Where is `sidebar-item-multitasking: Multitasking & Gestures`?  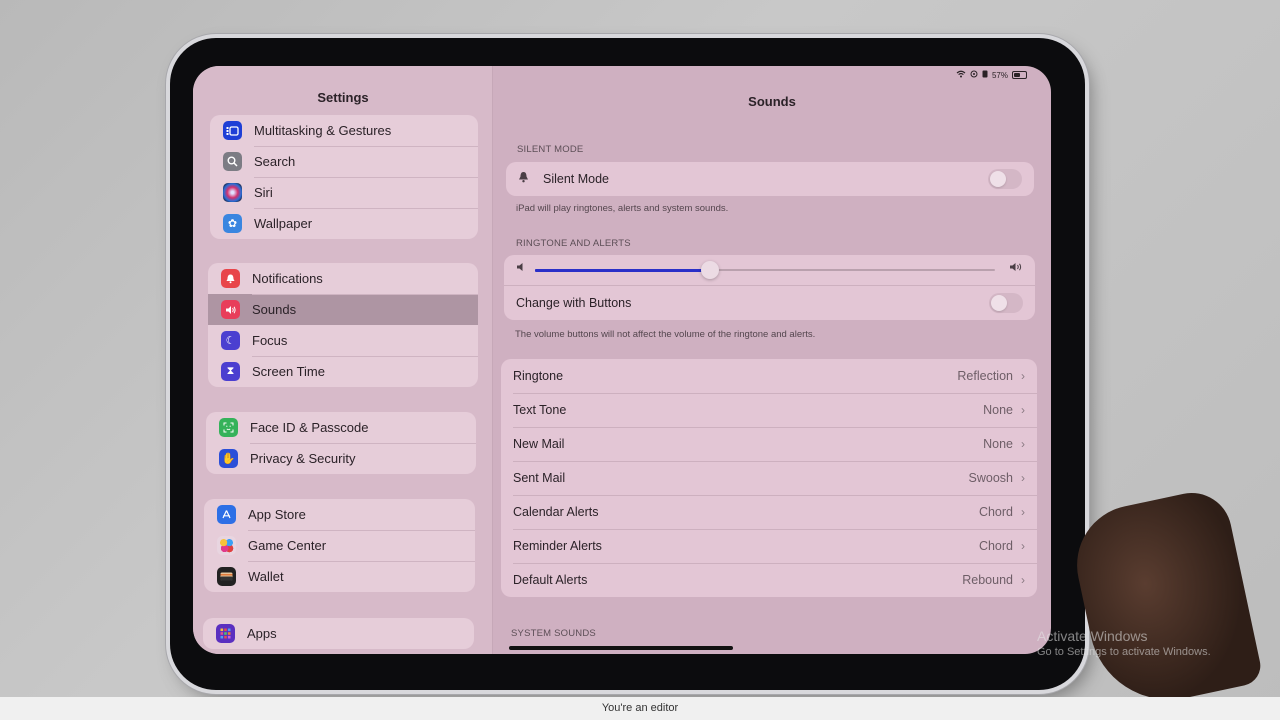 sidebar-item-multitasking: Multitasking & Gestures is located at coordinates (344, 130).